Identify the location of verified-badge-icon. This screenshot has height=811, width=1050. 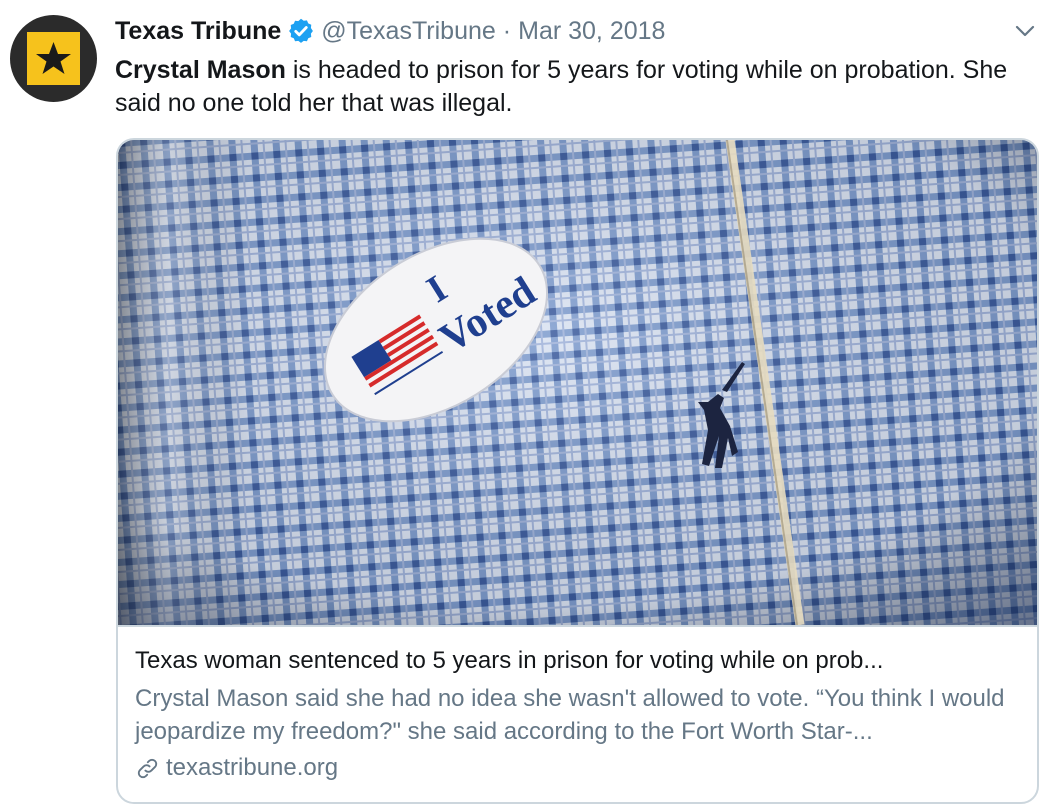
(301, 30).